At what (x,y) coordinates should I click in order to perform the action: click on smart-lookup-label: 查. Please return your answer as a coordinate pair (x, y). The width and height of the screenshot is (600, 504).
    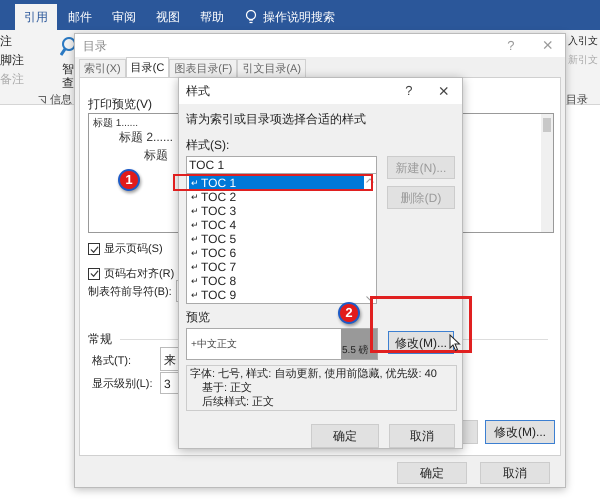
    Looking at the image, I should click on (68, 83).